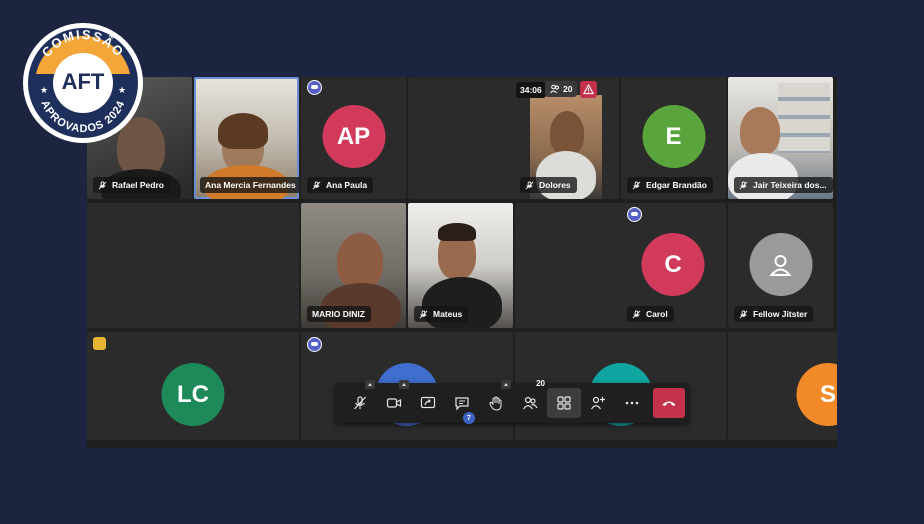  Describe the element at coordinates (676, 185) in the screenshot. I see `participant-name: Edgar Brandão` at that location.